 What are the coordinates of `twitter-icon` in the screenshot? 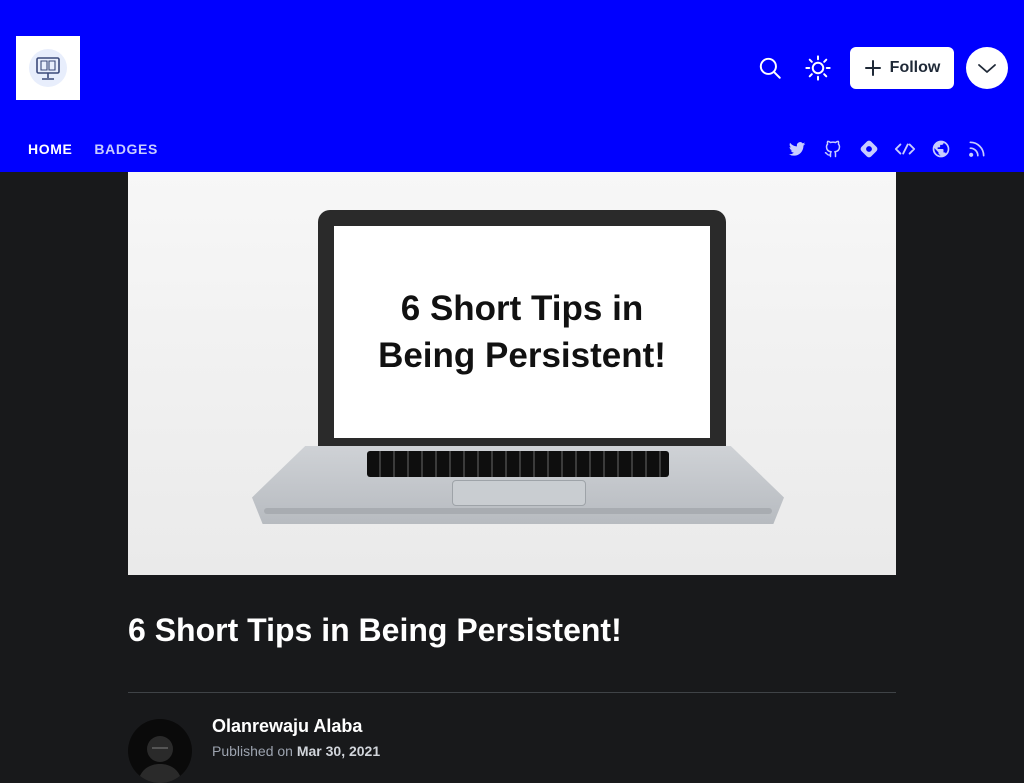 It's located at (797, 149).